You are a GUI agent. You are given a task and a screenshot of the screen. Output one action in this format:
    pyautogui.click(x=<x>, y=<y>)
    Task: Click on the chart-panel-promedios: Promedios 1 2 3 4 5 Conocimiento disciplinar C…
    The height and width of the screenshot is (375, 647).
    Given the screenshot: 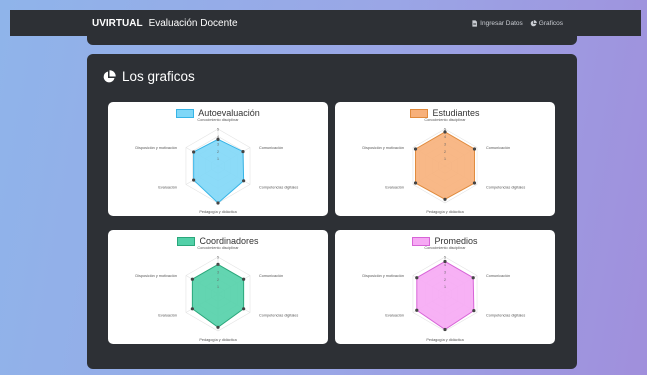 What is the action you would take?
    pyautogui.click(x=445, y=287)
    